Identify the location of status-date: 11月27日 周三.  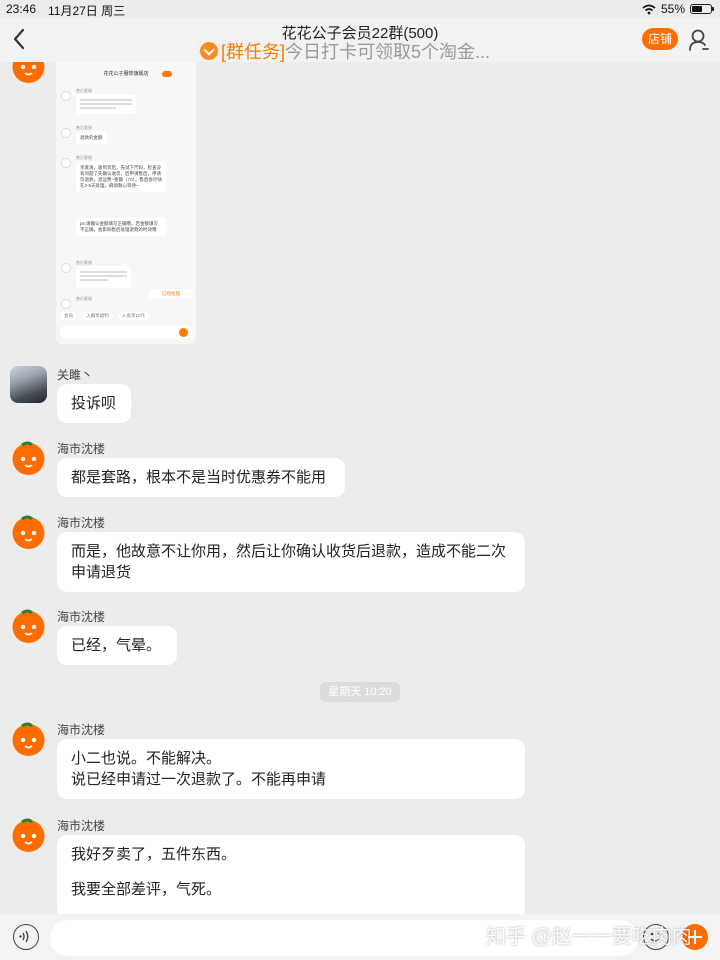
(87, 11).